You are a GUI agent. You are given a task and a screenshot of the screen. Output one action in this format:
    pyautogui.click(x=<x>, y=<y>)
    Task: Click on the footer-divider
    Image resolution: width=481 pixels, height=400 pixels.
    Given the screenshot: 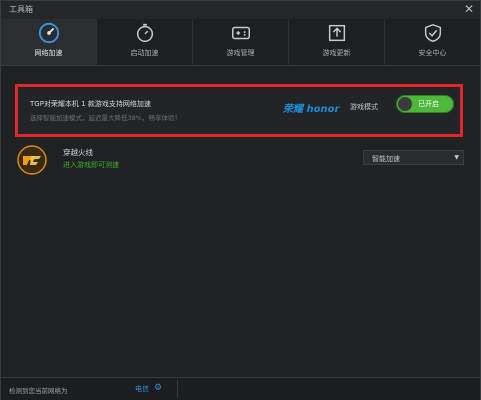 What is the action you would take?
    pyautogui.click(x=177, y=389)
    